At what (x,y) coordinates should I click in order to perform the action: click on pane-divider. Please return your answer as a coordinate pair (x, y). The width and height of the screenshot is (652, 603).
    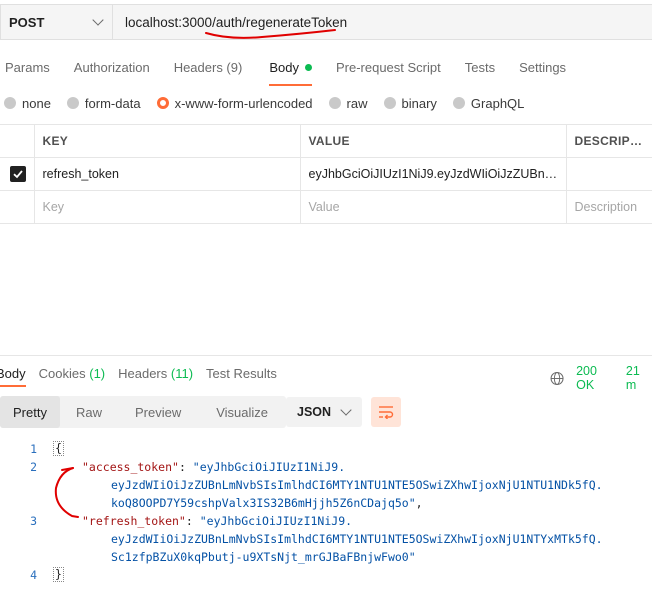
    Looking at the image, I should click on (326, 355).